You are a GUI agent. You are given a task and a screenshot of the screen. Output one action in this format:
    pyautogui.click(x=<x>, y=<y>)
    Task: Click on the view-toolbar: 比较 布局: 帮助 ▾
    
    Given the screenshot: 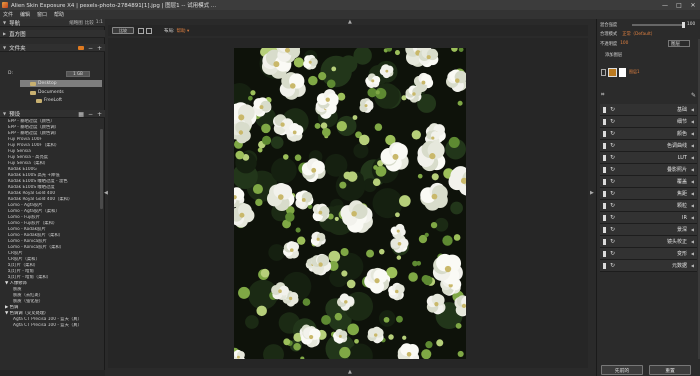 What is the action you would take?
    pyautogui.click(x=348, y=30)
    